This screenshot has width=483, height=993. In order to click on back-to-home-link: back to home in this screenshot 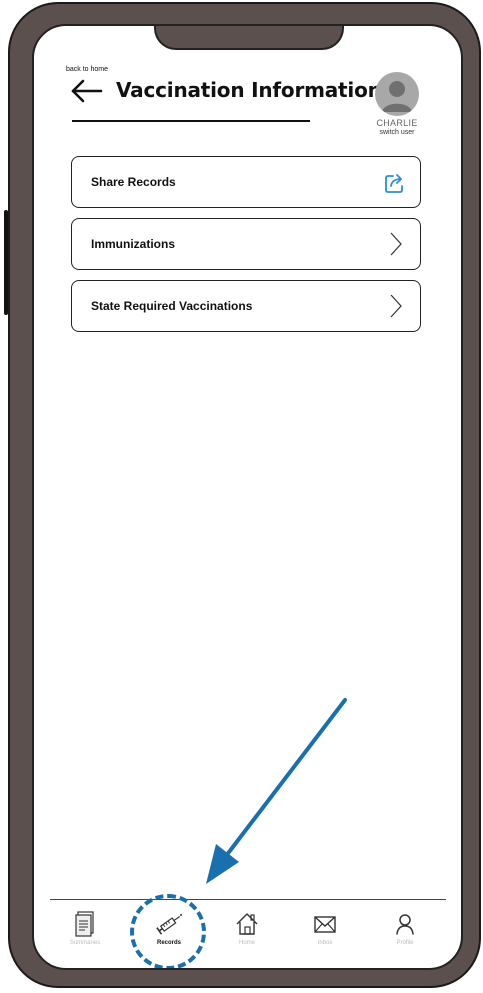, I will do `click(87, 69)`.